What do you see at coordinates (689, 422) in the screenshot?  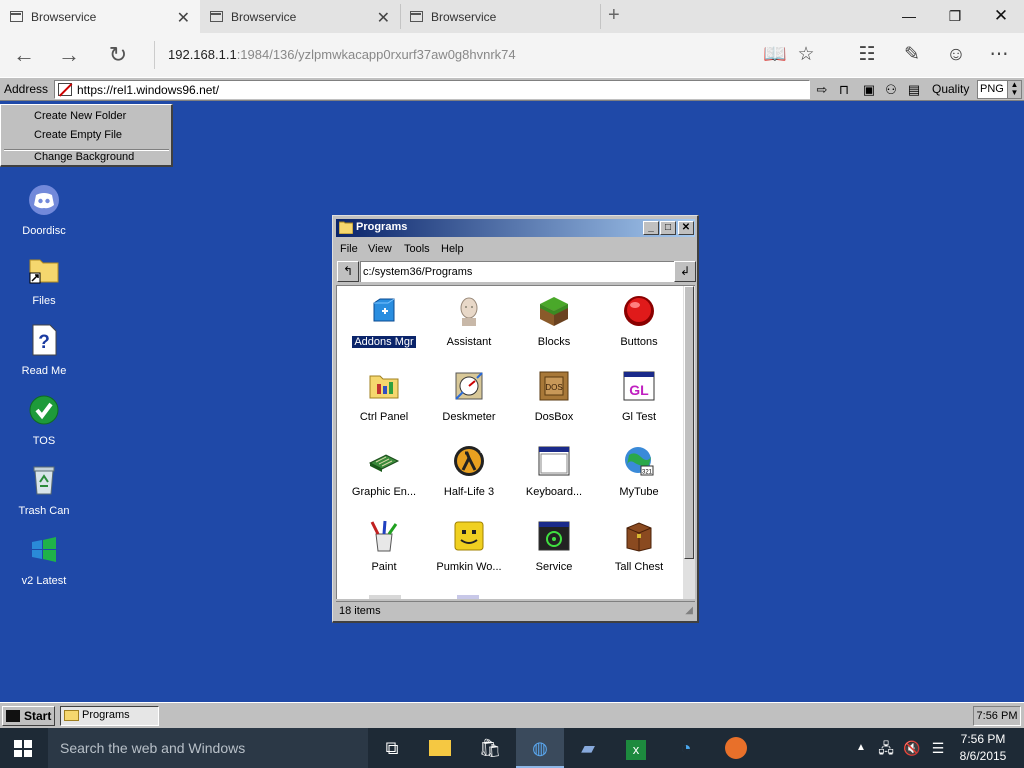 I see `scrollbar-thumb` at bounding box center [689, 422].